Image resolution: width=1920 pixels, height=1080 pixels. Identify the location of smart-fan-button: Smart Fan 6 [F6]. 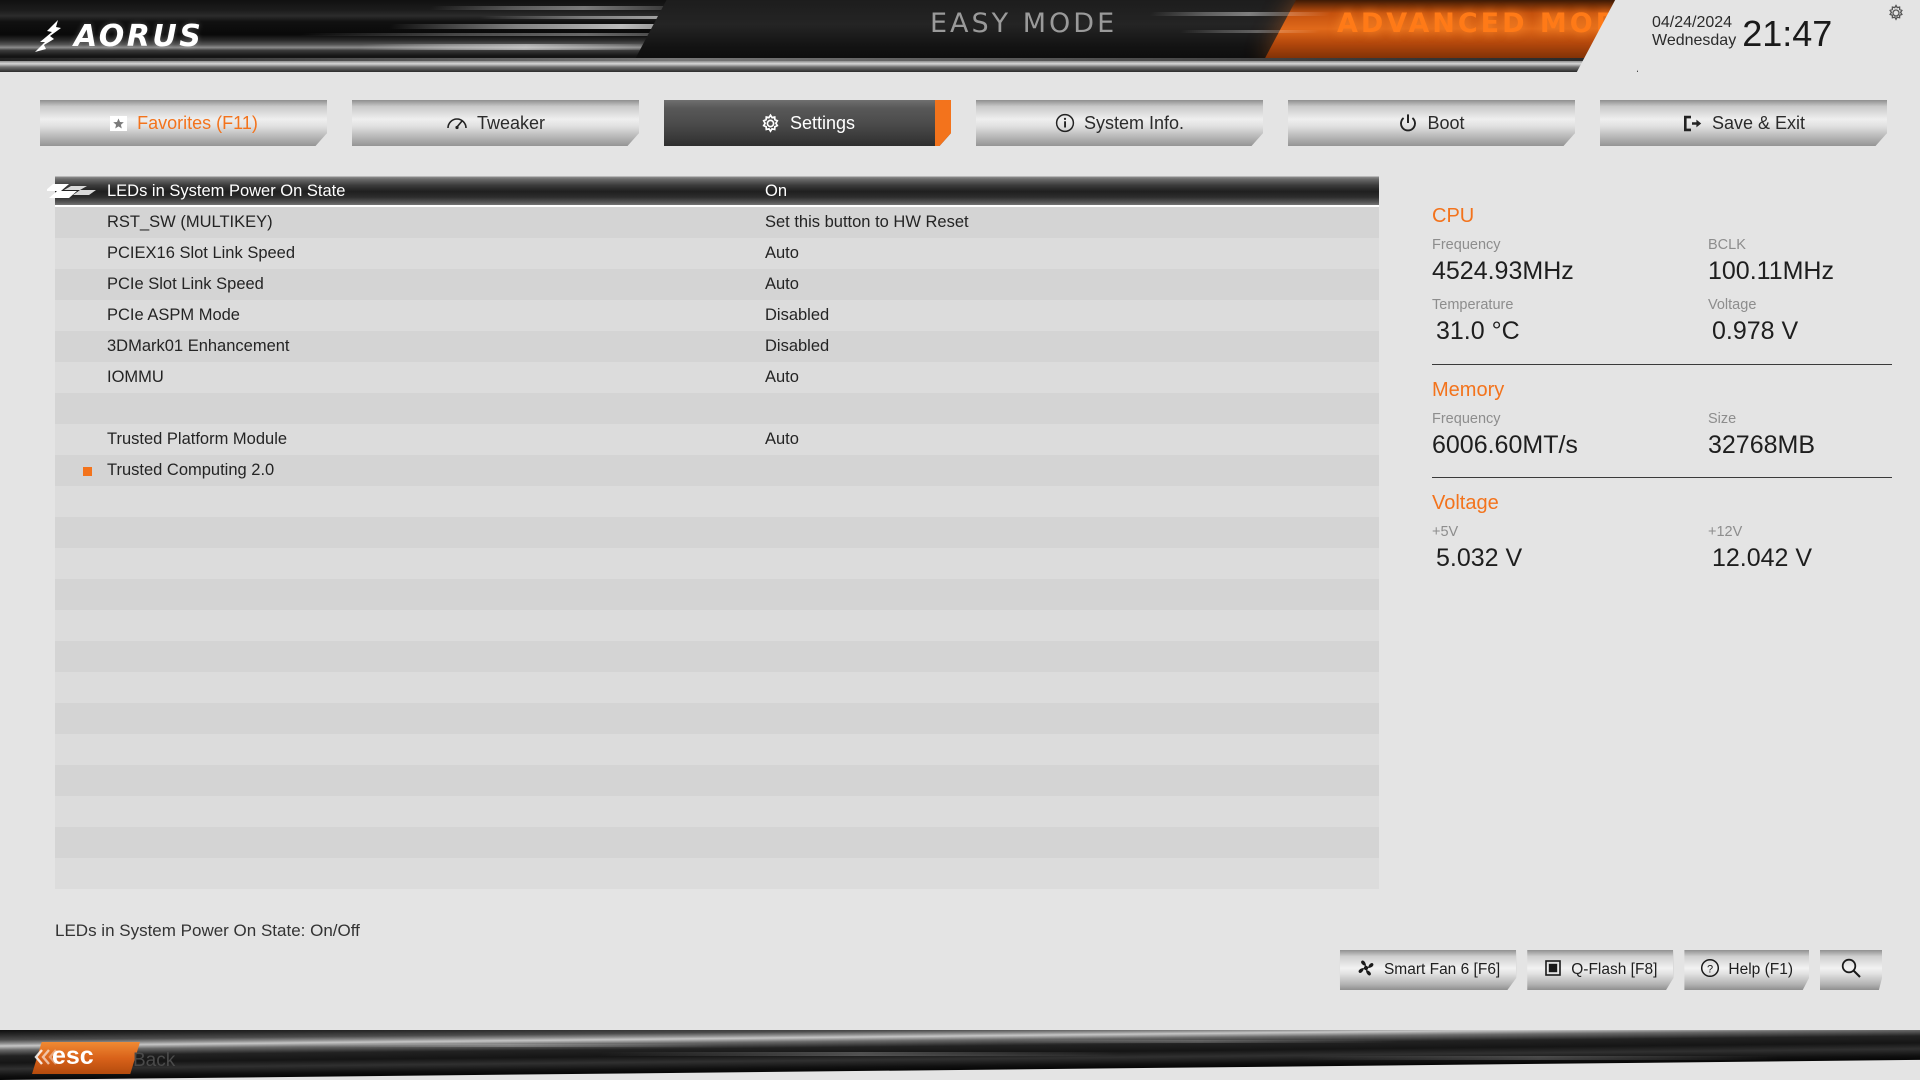
(1428, 970).